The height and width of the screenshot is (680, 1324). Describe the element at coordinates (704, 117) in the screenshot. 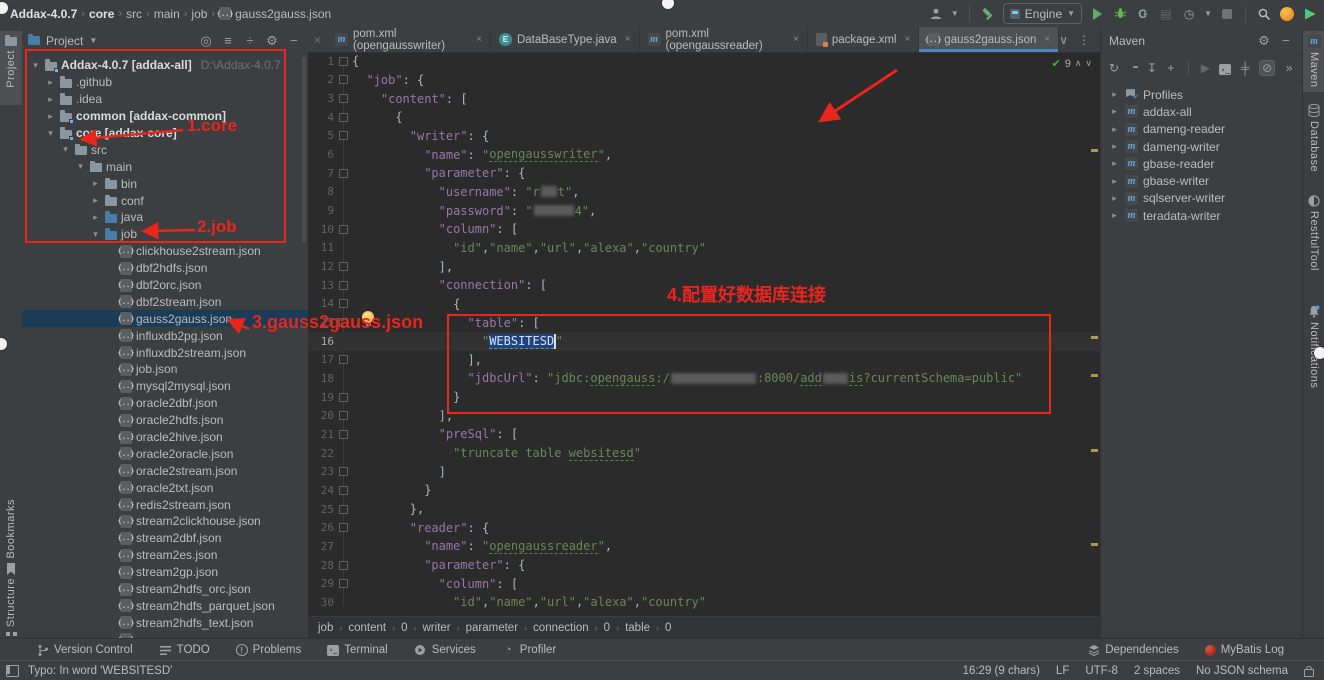

I see `code-line: 4{` at that location.